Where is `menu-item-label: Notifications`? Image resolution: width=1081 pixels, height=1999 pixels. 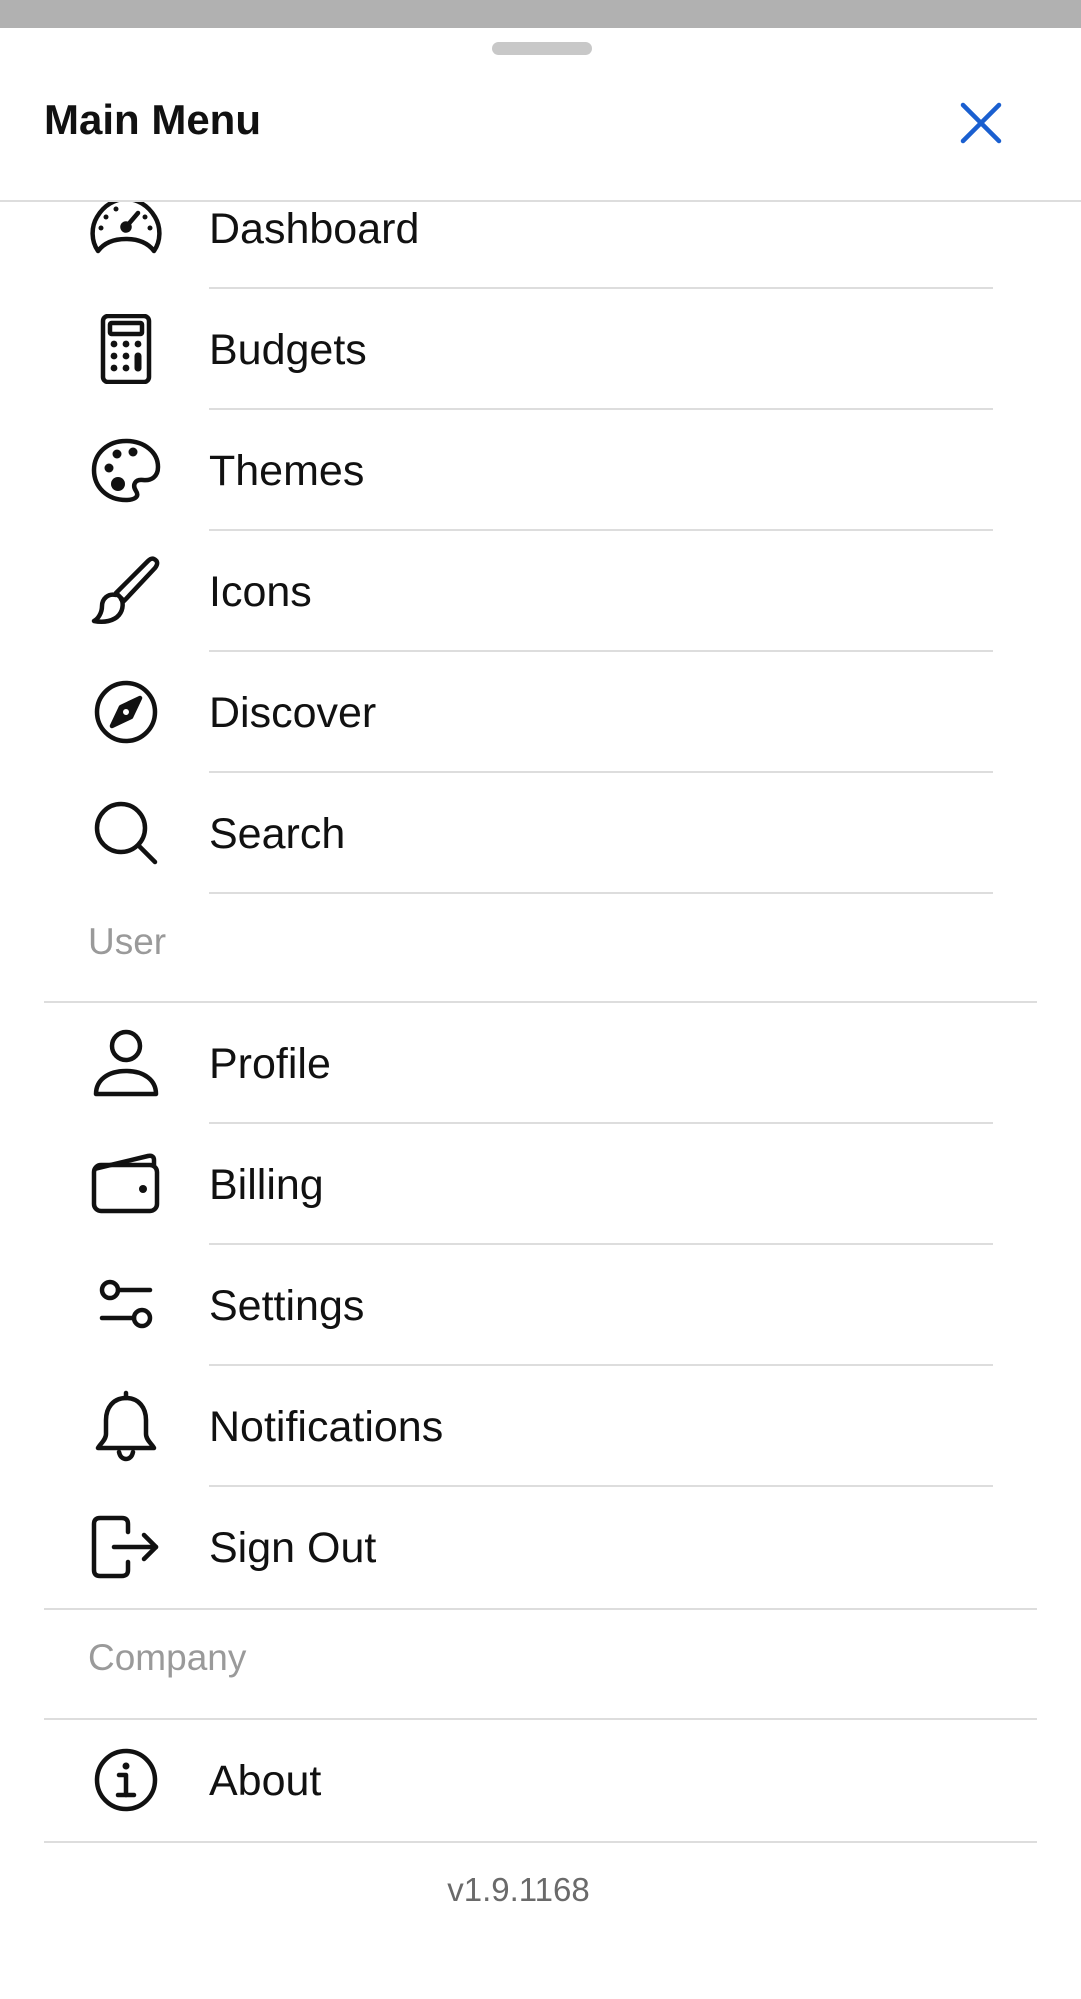 menu-item-label: Notifications is located at coordinates (326, 1427).